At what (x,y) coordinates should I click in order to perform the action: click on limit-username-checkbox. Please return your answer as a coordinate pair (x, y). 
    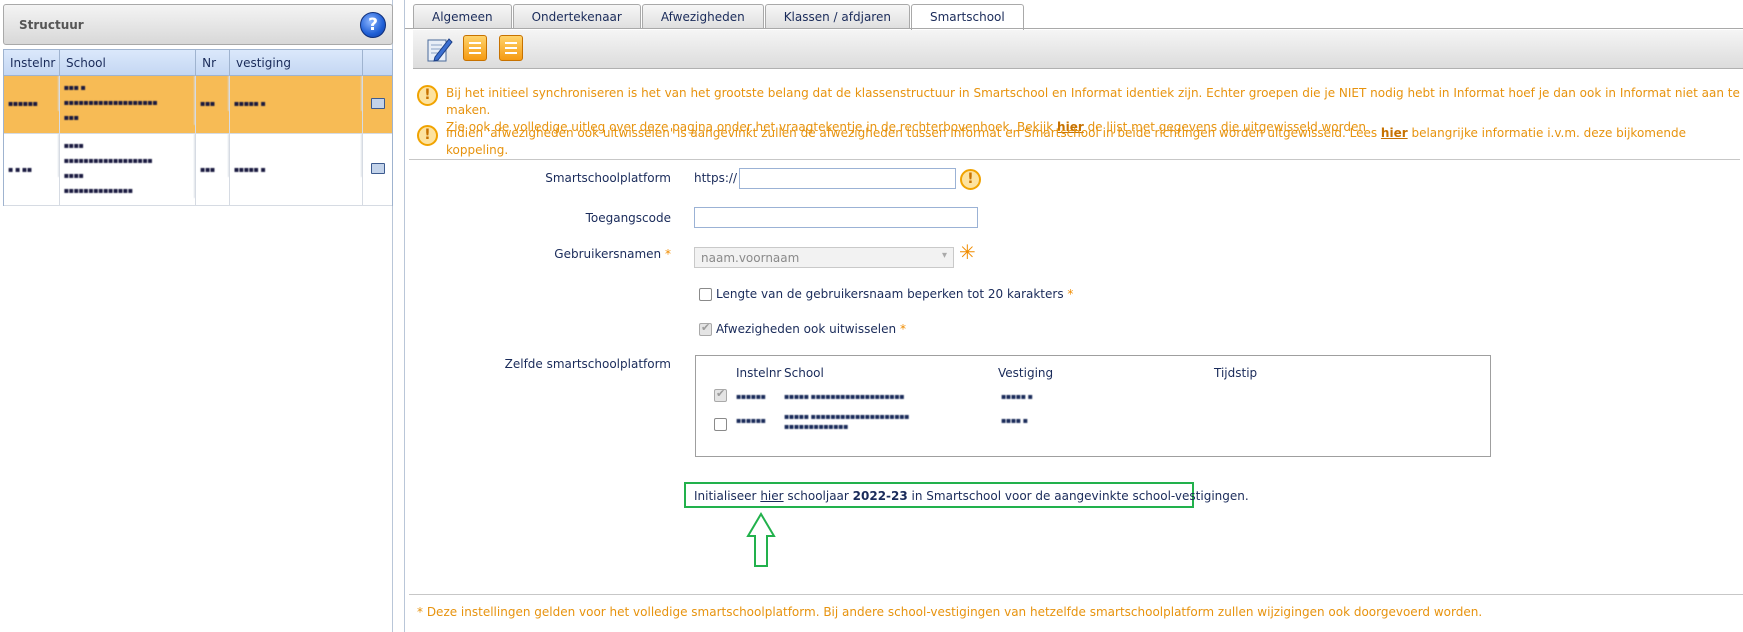
    Looking at the image, I should click on (705, 294).